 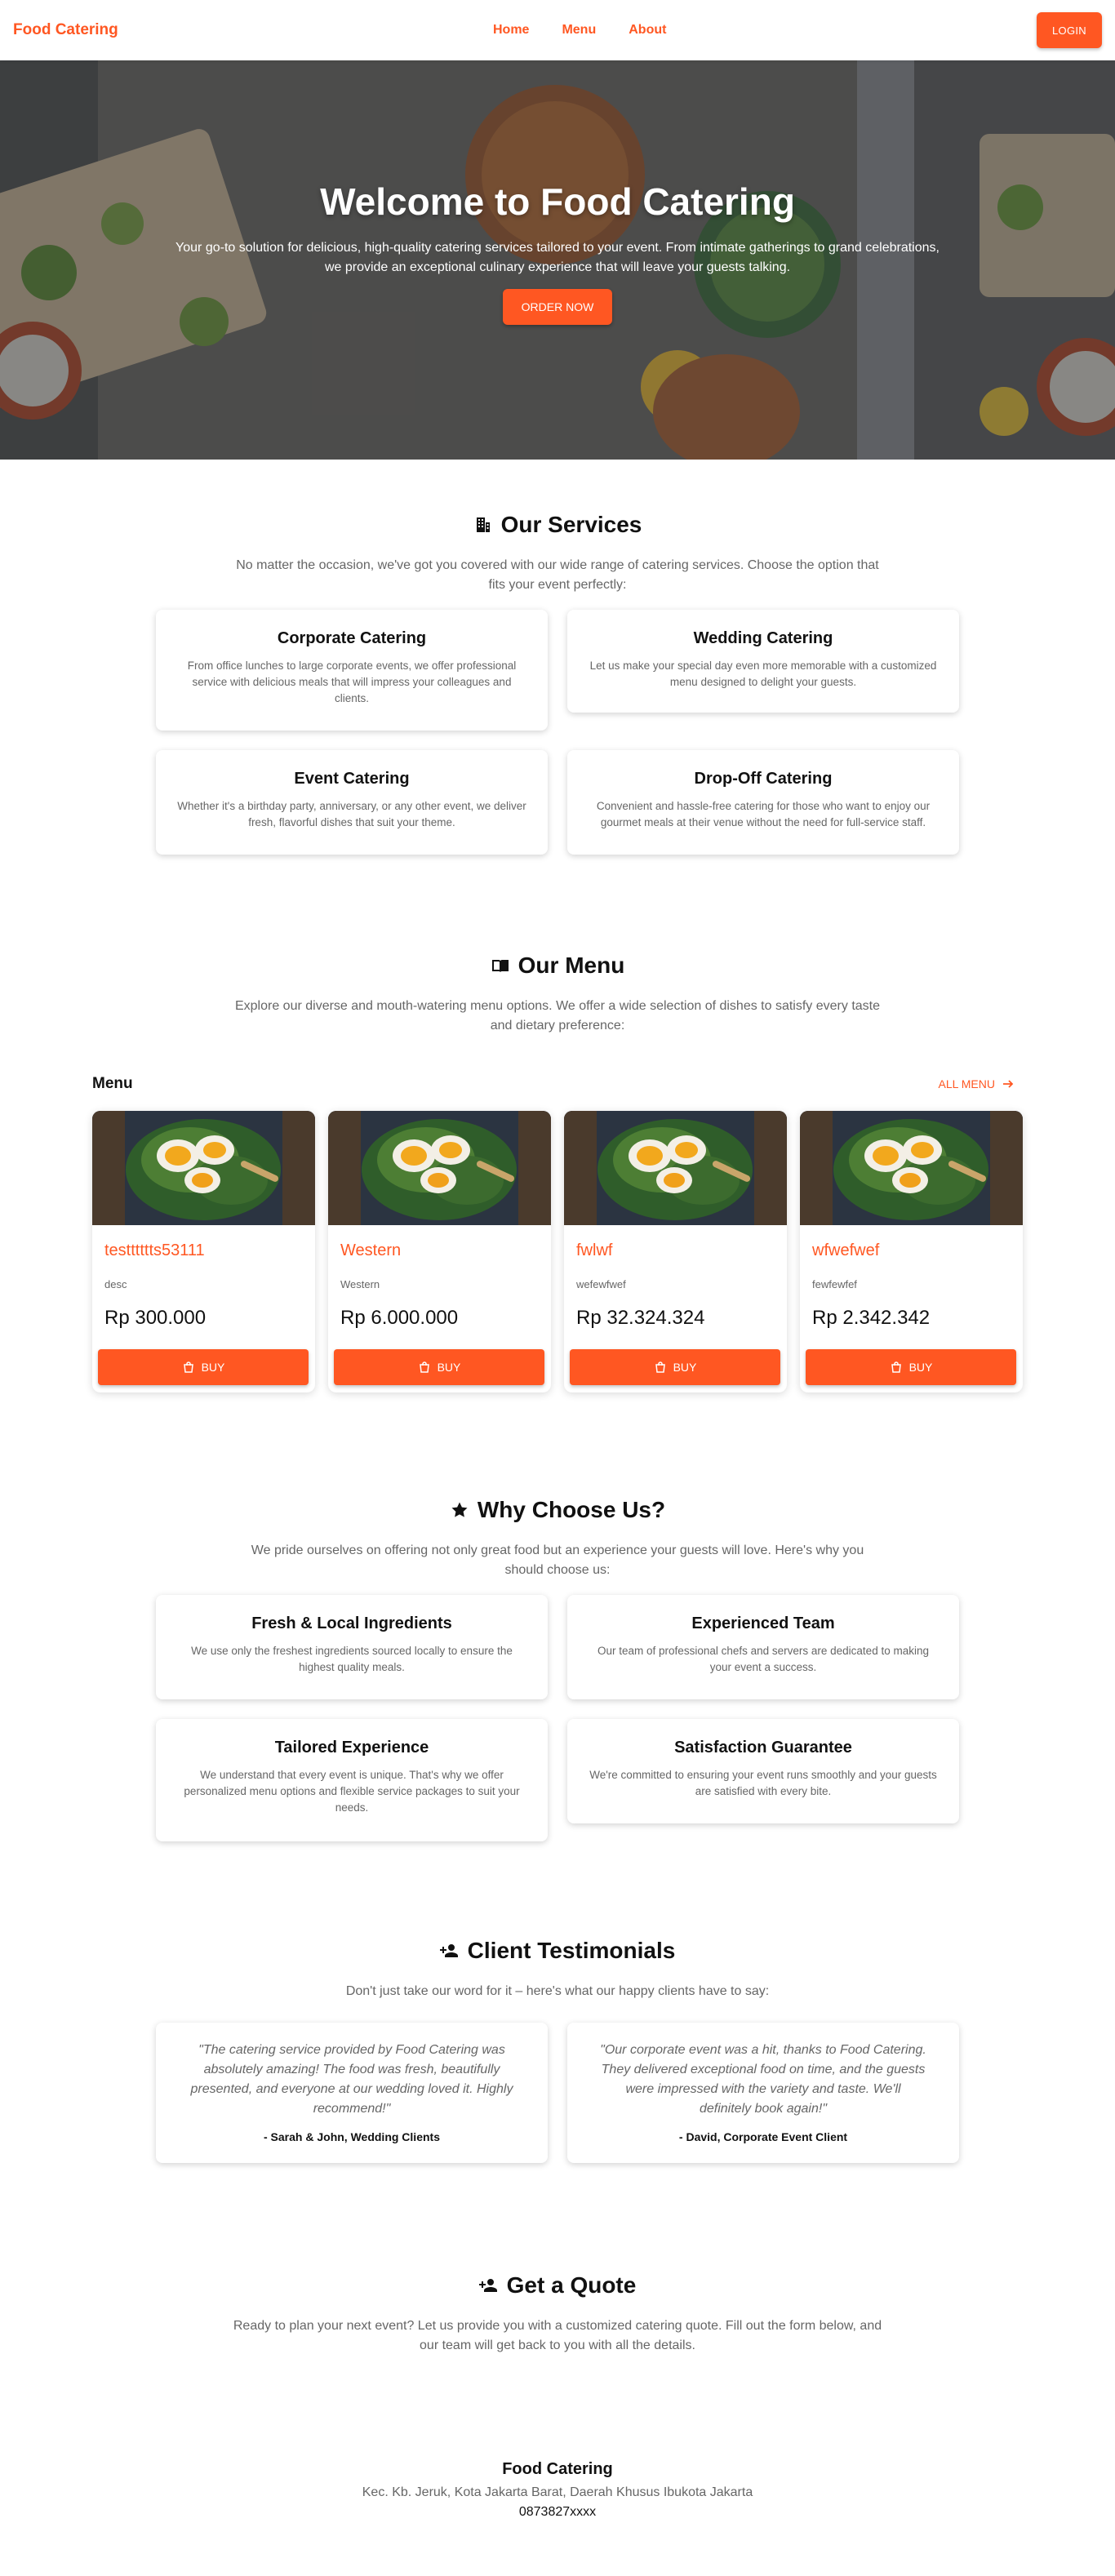 What do you see at coordinates (763, 1748) in the screenshot?
I see `why-card-title: Satisfaction Guarantee` at bounding box center [763, 1748].